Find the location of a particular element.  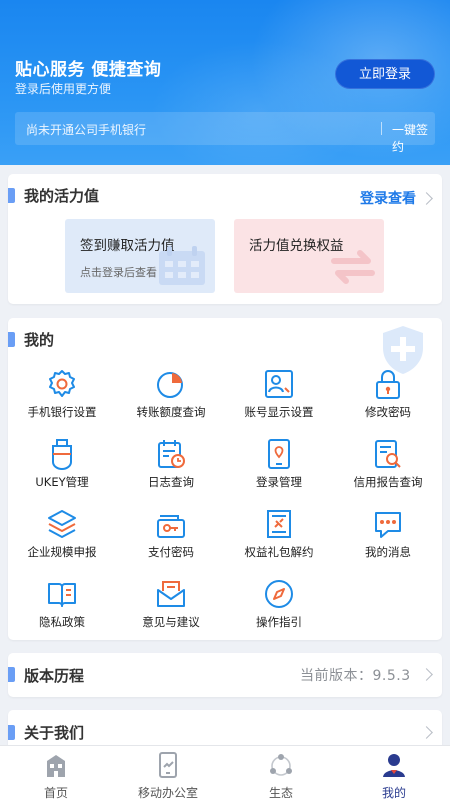

log-query: 日志查询 is located at coordinates (171, 468).